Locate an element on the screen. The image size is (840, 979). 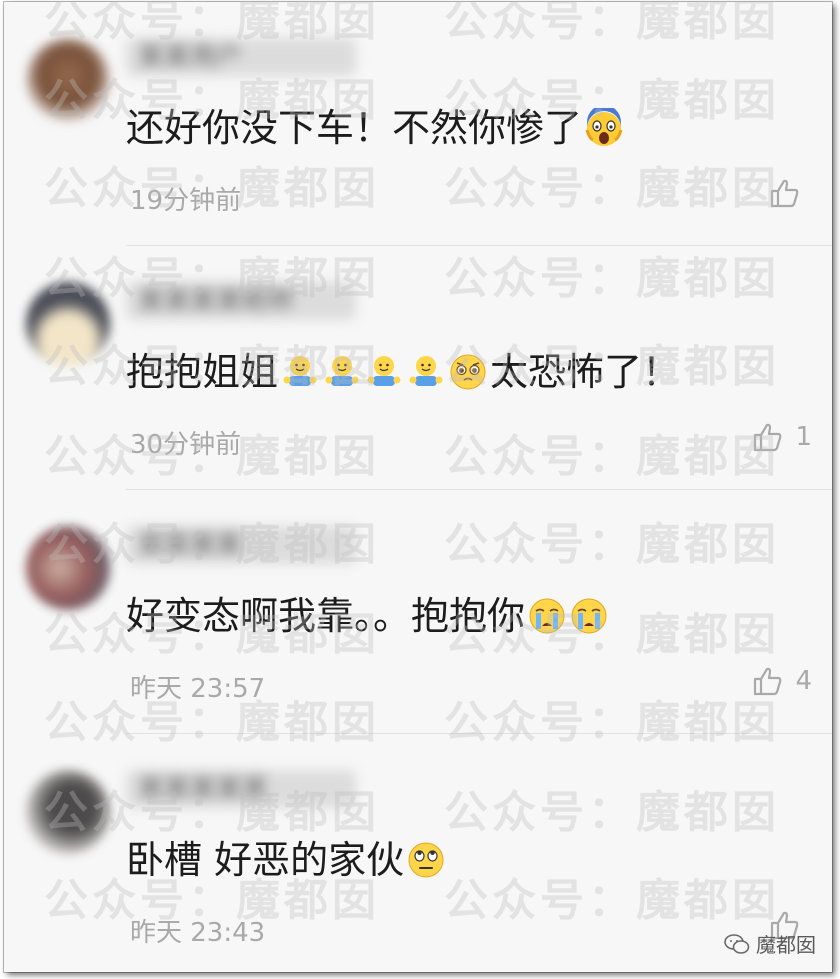
comment-time: 昨天 23:43 is located at coordinates (198, 933).